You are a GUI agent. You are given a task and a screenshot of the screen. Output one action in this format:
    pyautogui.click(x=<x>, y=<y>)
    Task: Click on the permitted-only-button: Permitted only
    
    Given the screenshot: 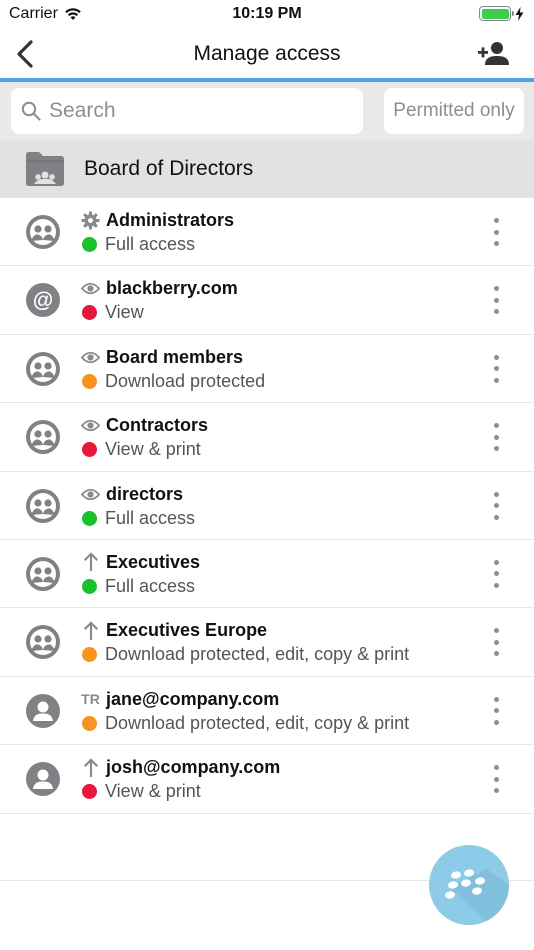 What is the action you would take?
    pyautogui.click(x=454, y=111)
    